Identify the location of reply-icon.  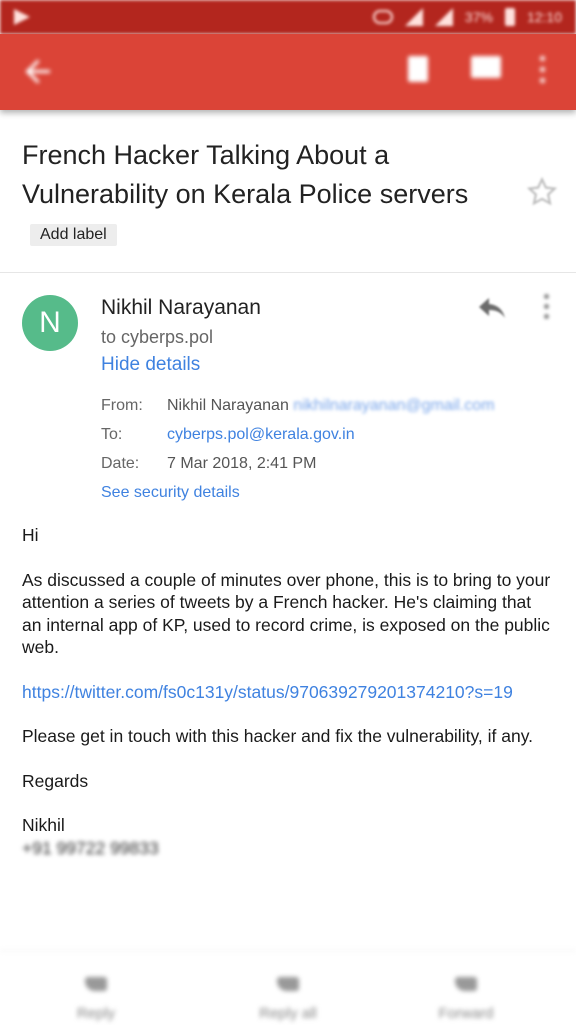
(492, 308).